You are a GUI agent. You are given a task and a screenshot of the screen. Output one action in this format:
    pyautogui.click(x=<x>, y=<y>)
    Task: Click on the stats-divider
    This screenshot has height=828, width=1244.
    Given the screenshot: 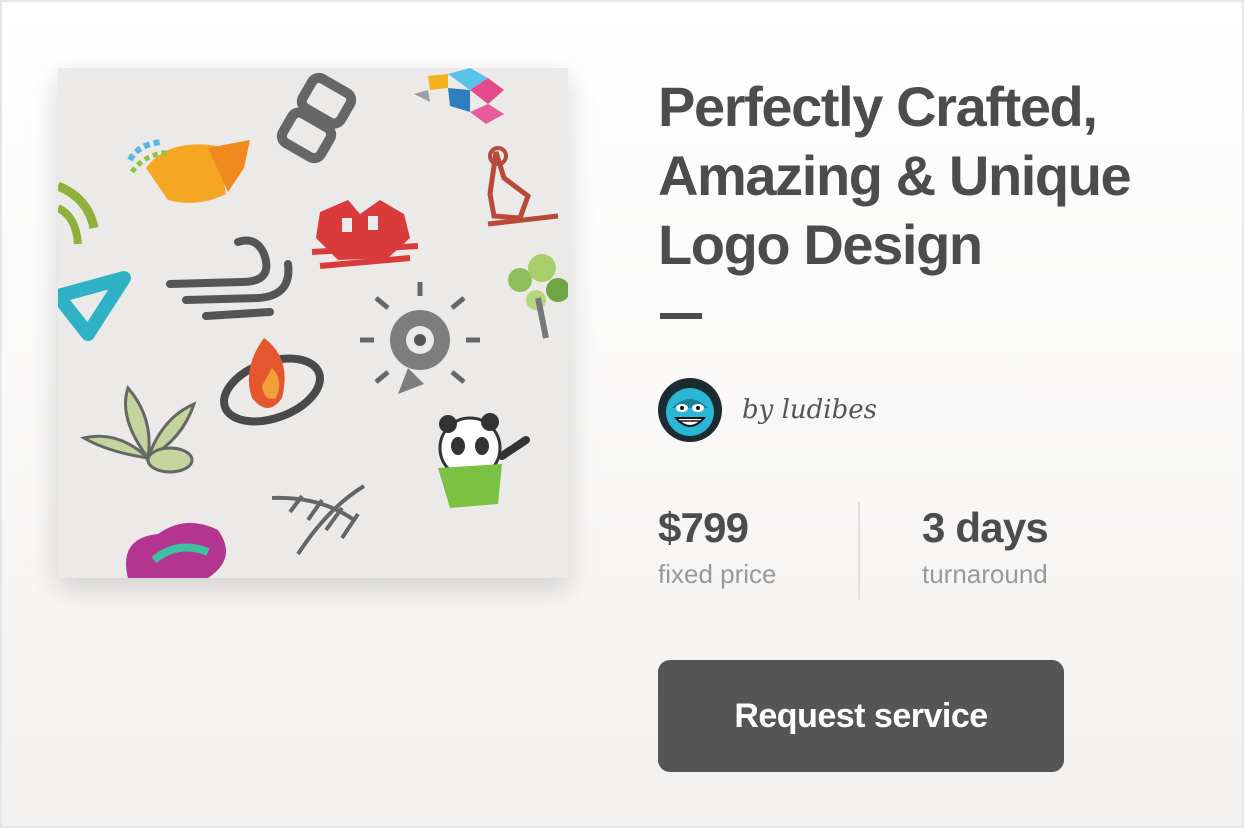 What is the action you would take?
    pyautogui.click(x=859, y=551)
    